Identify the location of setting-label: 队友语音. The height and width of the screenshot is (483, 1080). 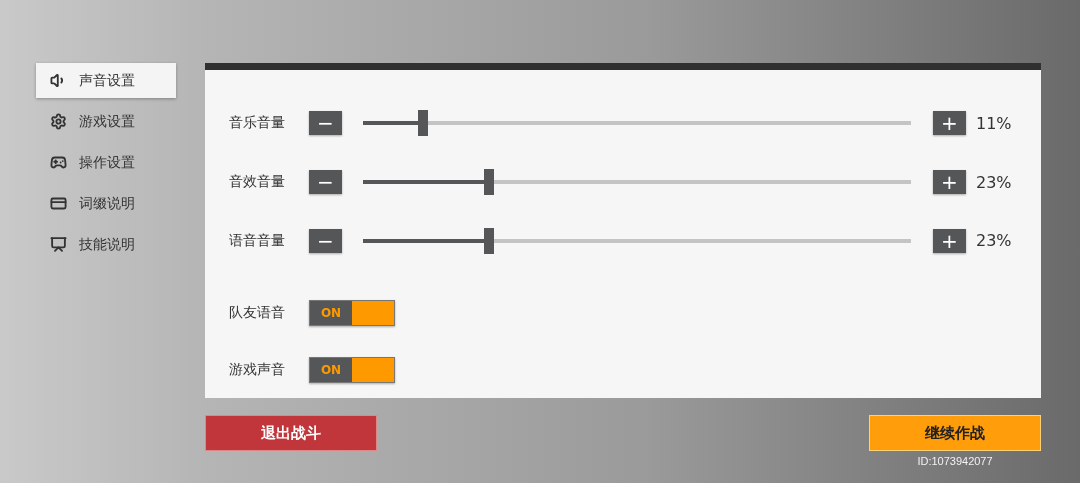
(257, 312).